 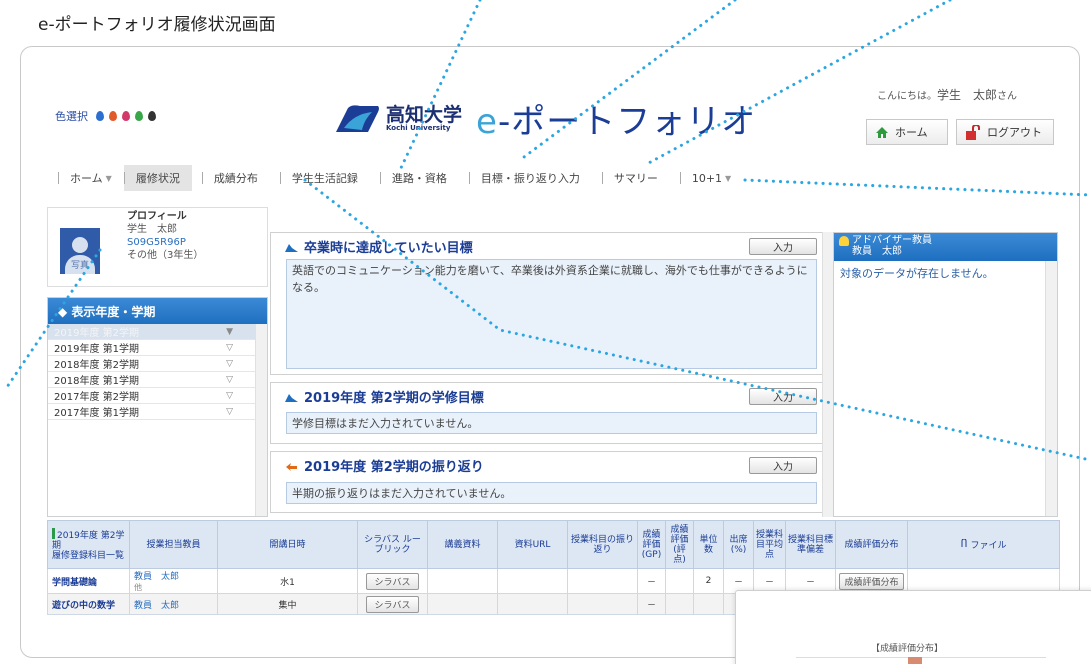 I want to click on schedule: 集中, so click(x=287, y=604).